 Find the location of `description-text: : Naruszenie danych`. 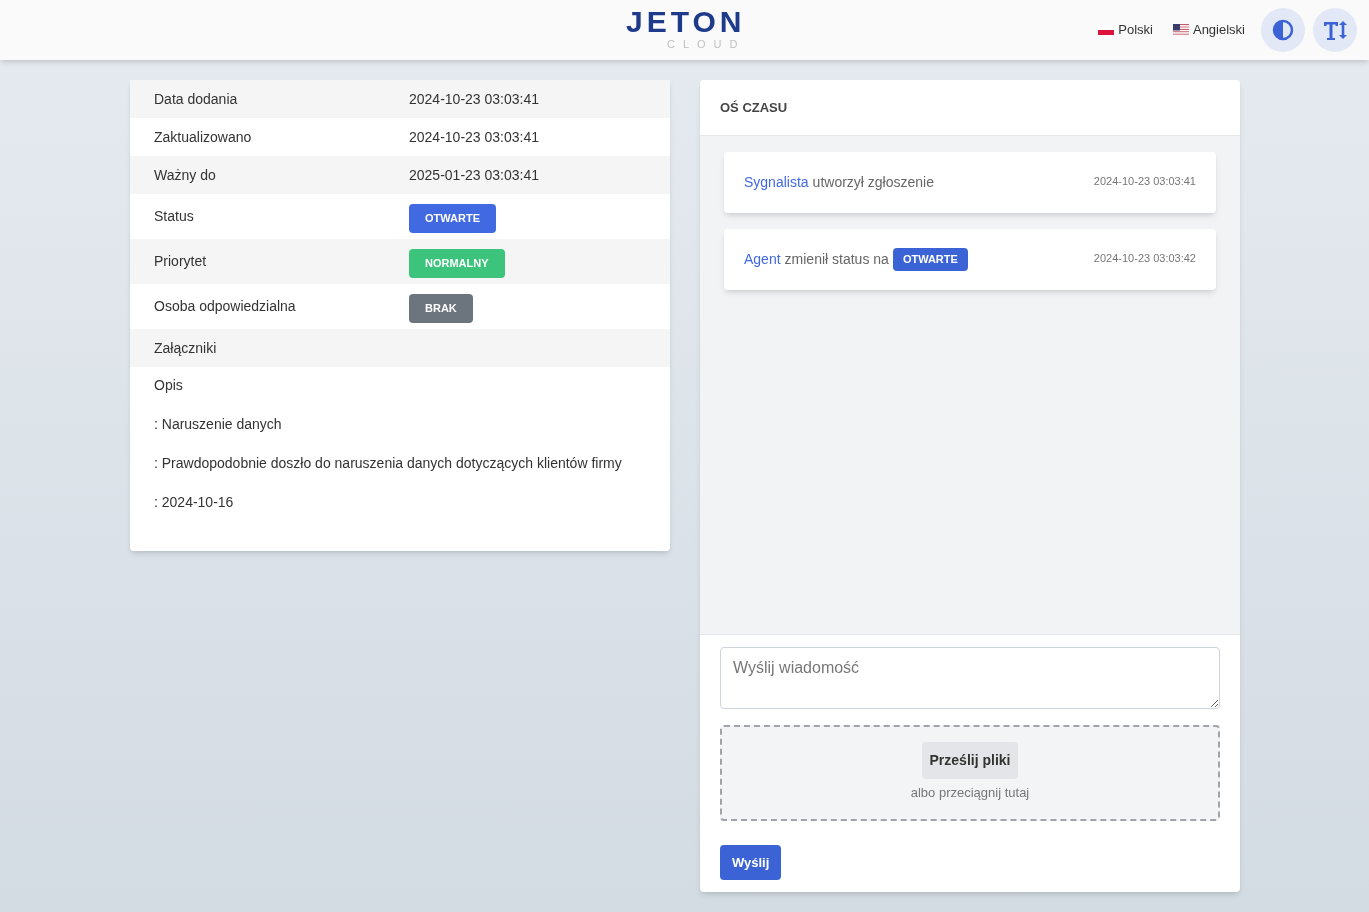

description-text: : Naruszenie danych is located at coordinates (218, 424).